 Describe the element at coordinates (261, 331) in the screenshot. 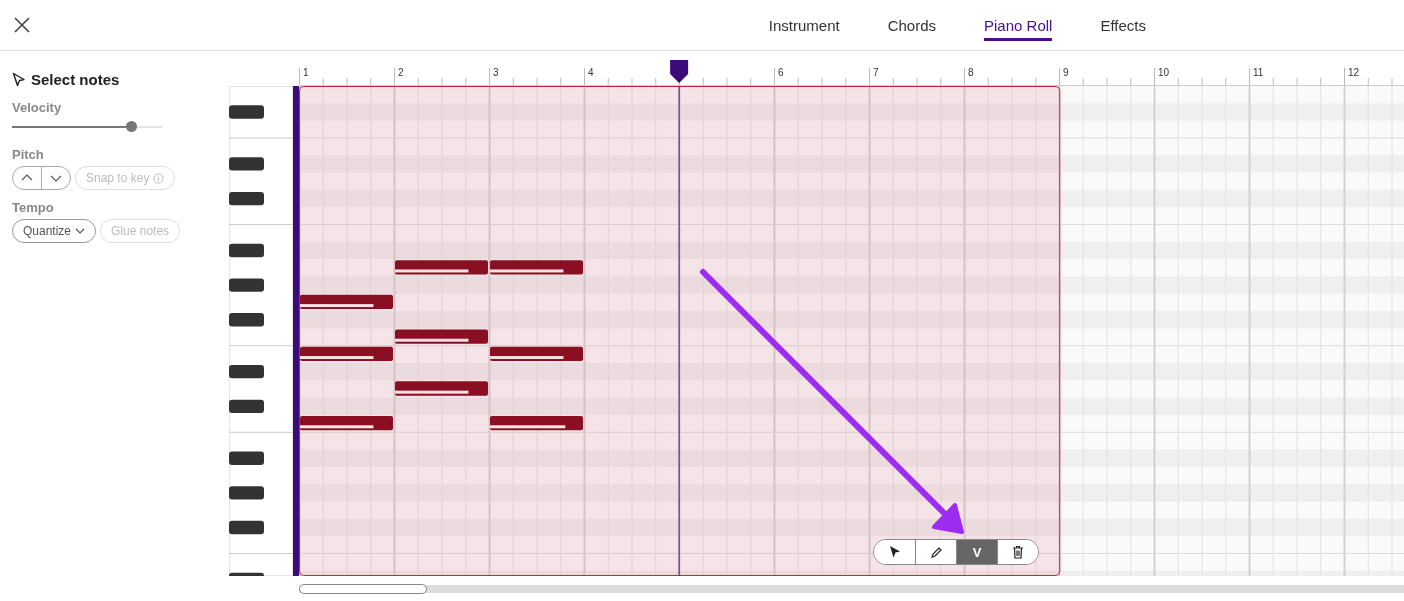

I see `piano-keyboard` at that location.